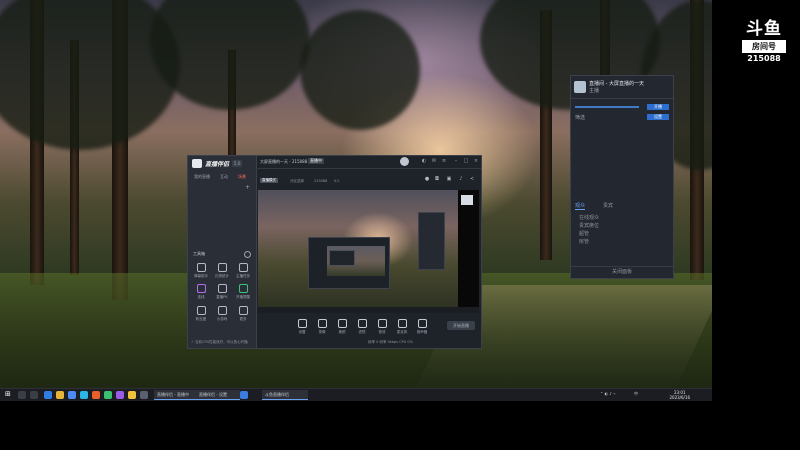 The image size is (800, 450). What do you see at coordinates (466, 161) in the screenshot?
I see `maximize-icon: □` at bounding box center [466, 161].